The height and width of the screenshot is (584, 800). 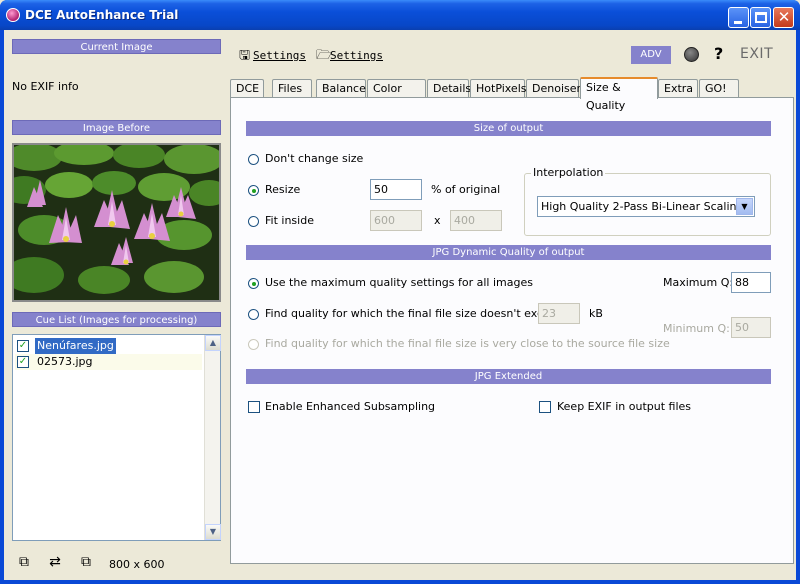 I want to click on tab-dce: DCE, so click(x=247, y=88).